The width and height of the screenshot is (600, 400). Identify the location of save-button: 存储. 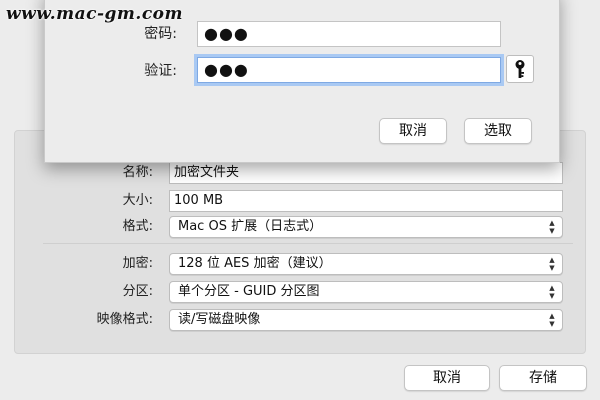
(543, 378).